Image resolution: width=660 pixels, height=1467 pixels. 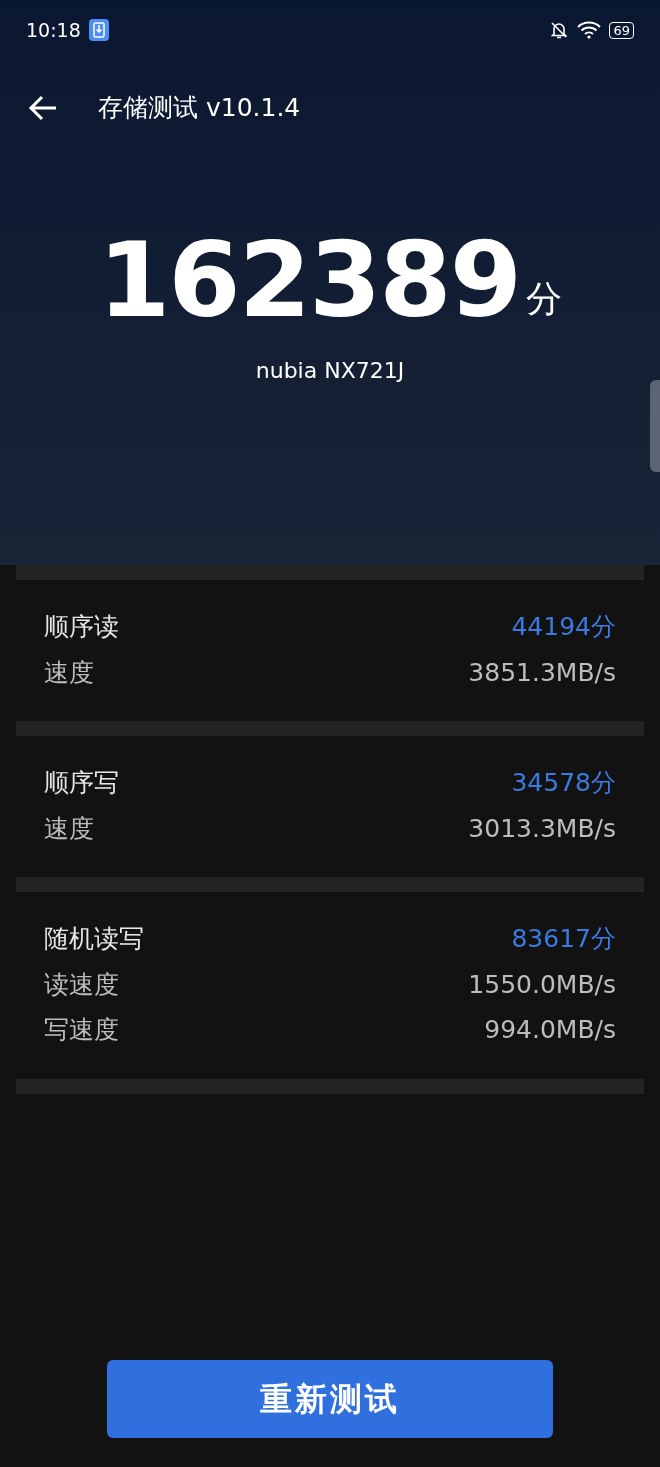 I want to click on status-time: 10:18, so click(x=53, y=30).